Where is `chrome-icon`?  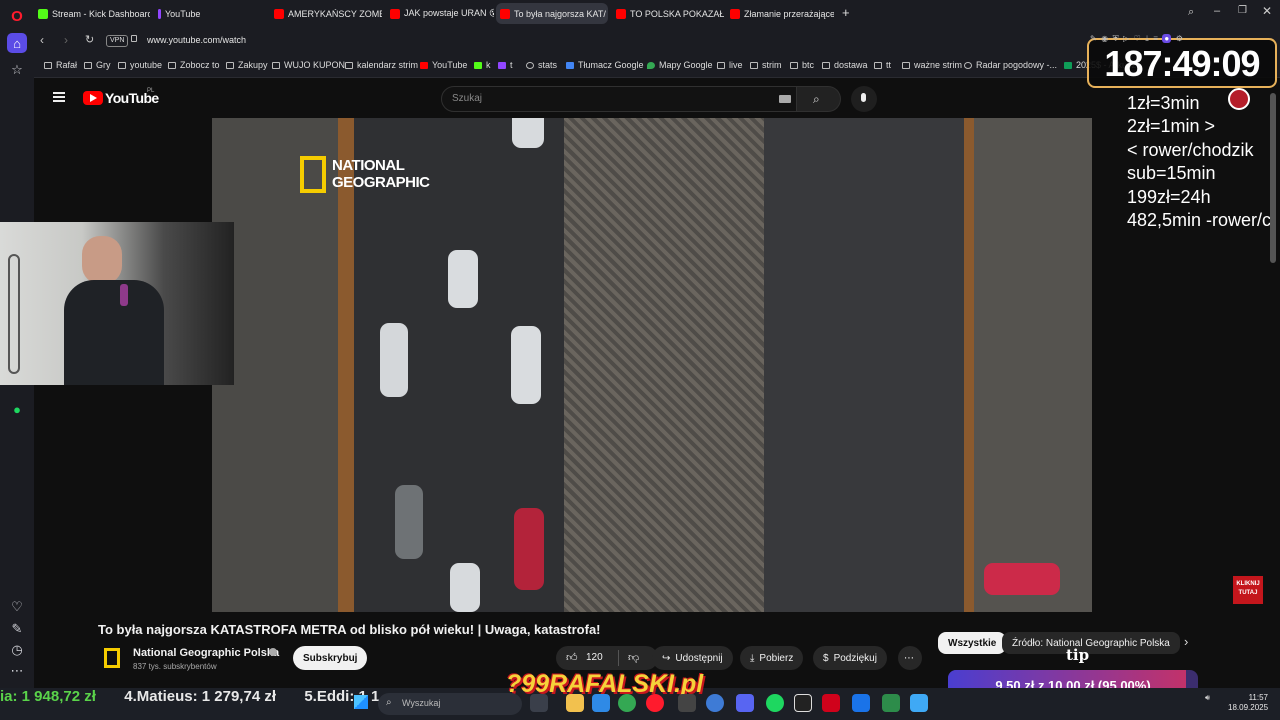 chrome-icon is located at coordinates (627, 703).